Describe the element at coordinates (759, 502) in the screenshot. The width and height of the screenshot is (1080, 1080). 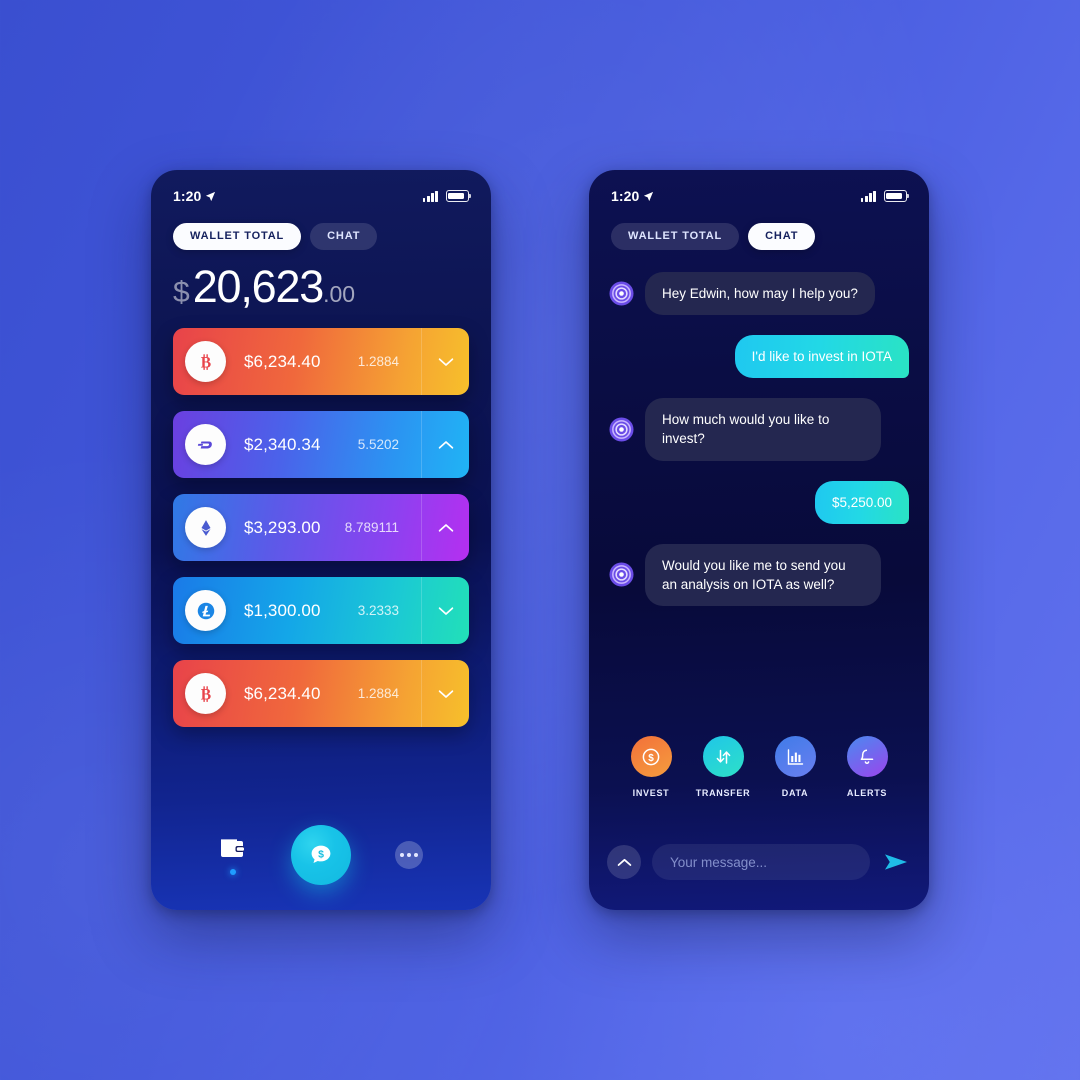
I see `chat-message-user: $5,250.00` at that location.